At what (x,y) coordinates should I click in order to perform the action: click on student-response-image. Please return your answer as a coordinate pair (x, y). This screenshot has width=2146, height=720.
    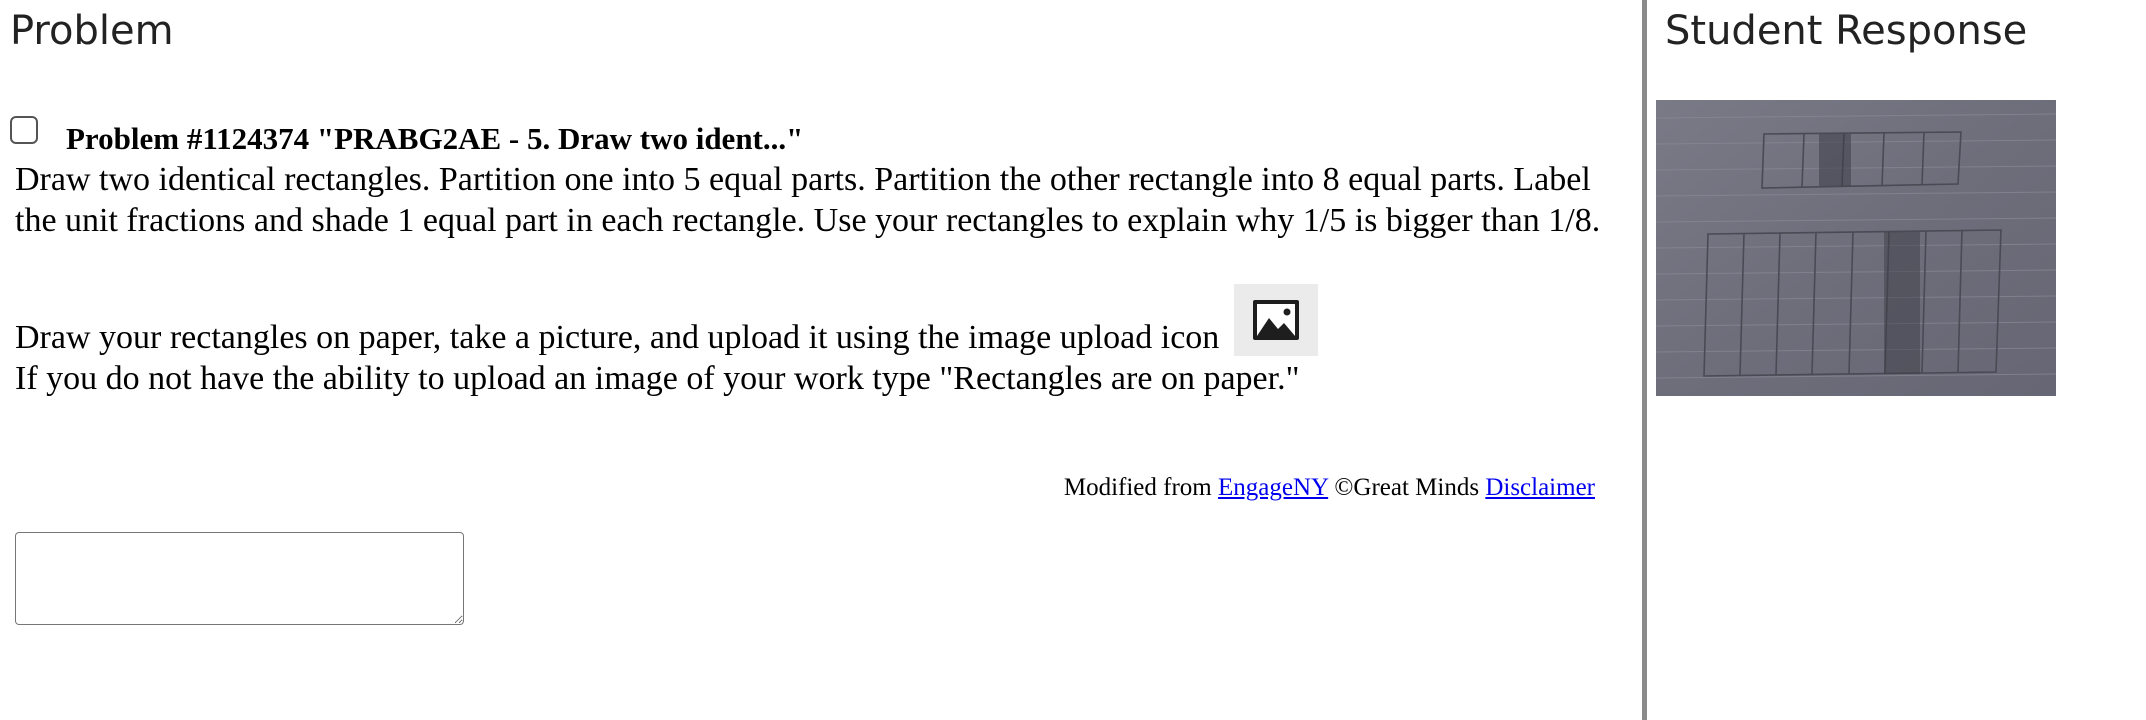
    Looking at the image, I should click on (1856, 248).